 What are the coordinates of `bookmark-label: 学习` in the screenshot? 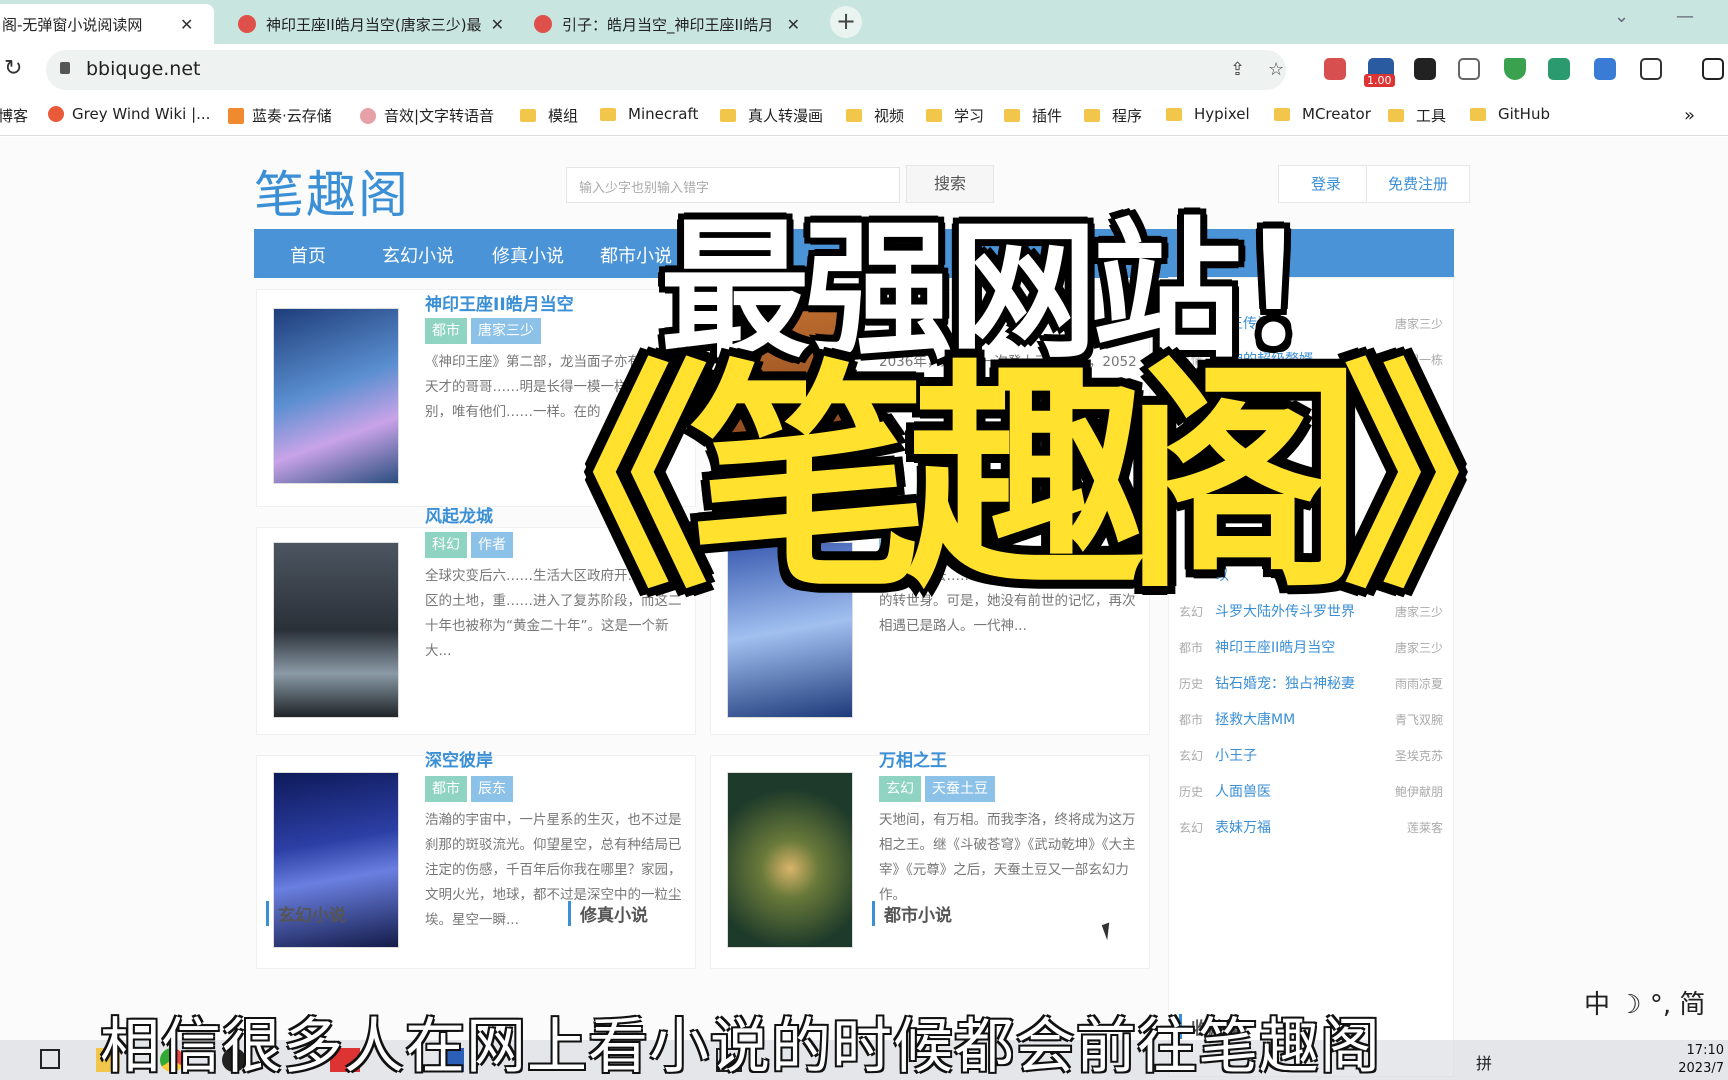 It's located at (969, 116).